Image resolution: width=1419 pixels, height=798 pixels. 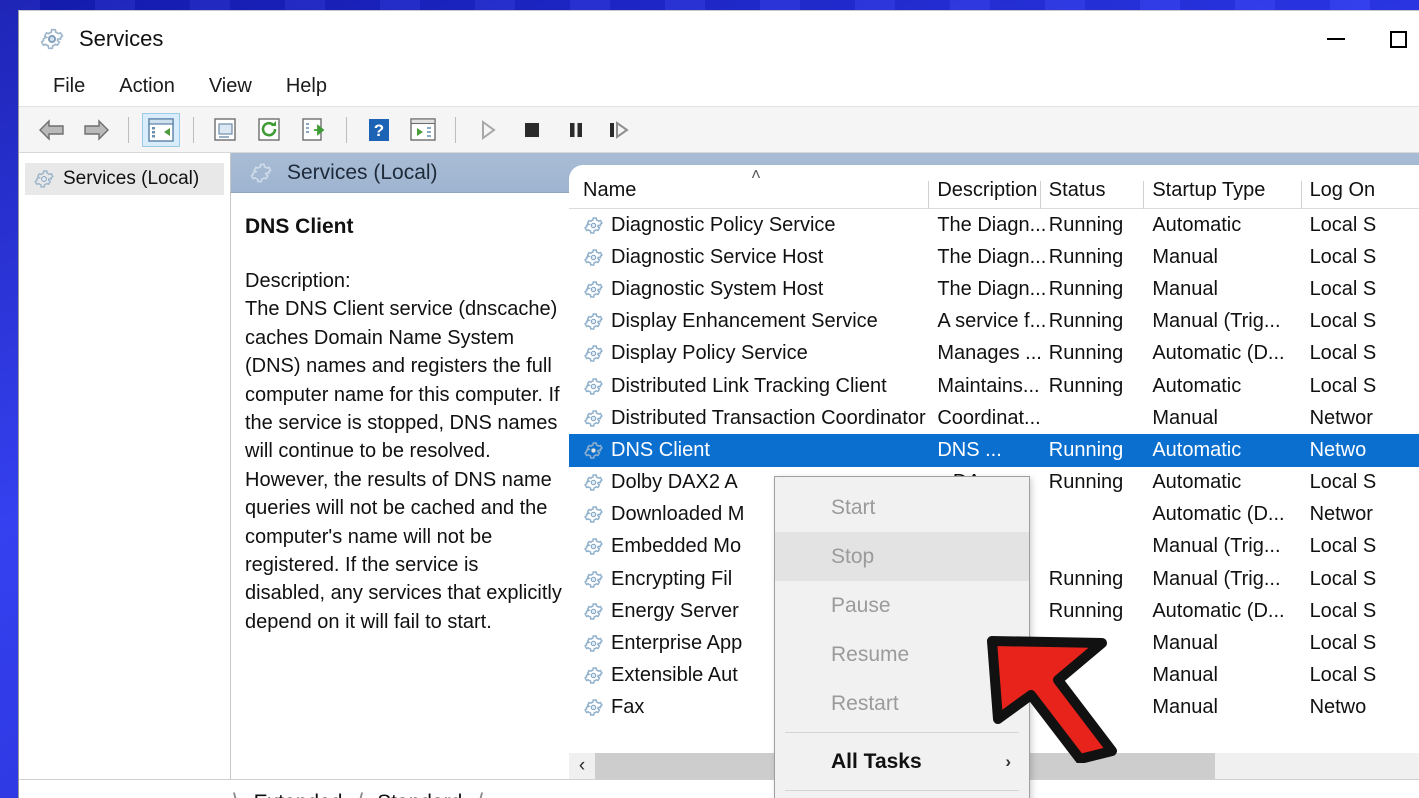 I want to click on start-service-icon, so click(x=488, y=130).